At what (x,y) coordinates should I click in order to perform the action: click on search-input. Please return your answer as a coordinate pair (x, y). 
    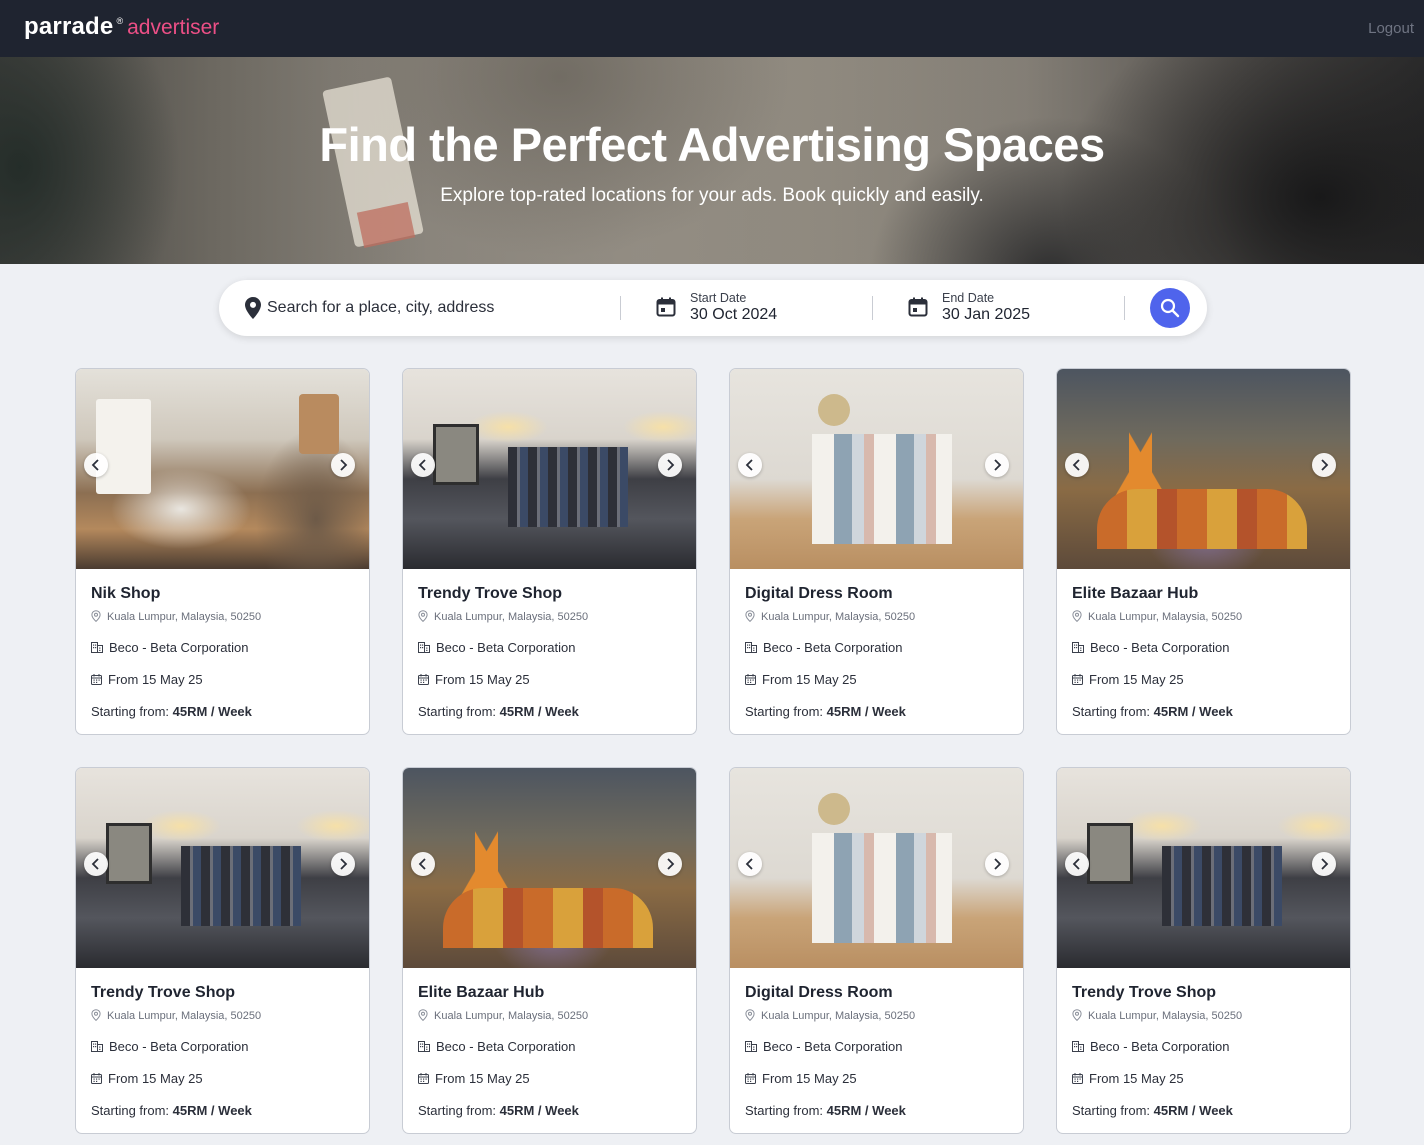
    Looking at the image, I should click on (437, 308).